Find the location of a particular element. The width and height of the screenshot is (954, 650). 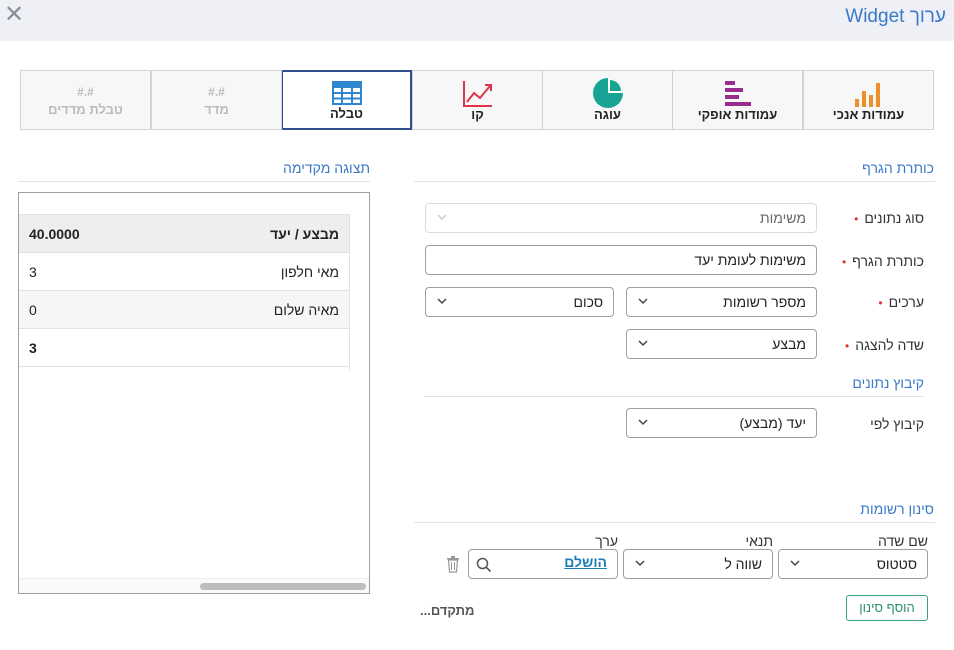

chart-type-horizontal-bars: עמודות אופקי is located at coordinates (737, 100).